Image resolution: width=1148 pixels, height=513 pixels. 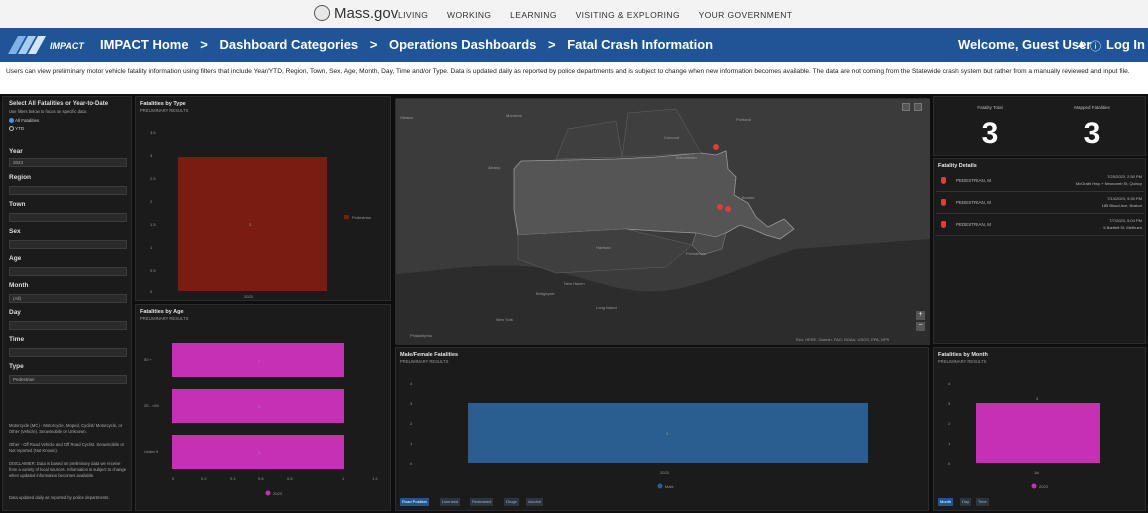 I want to click on fatality-total-label: Fatality Total, so click(x=990, y=107).